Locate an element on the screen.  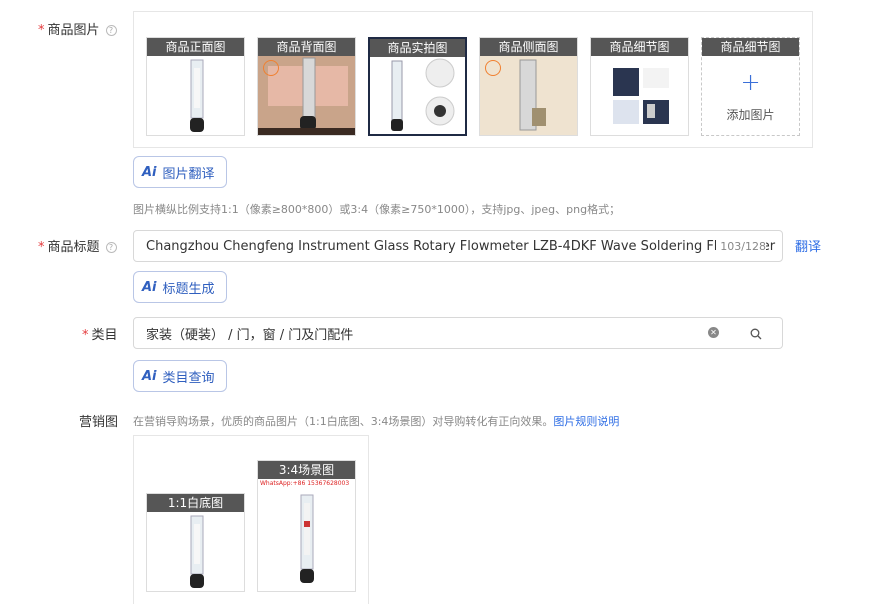
marketing-image-square: 1:1白底图 is located at coordinates (195, 542).